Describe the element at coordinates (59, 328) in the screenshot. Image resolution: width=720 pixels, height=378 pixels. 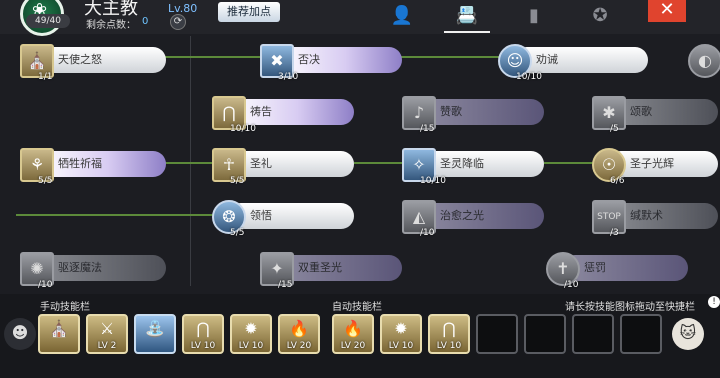
I see `slot-icon: ⛪` at that location.